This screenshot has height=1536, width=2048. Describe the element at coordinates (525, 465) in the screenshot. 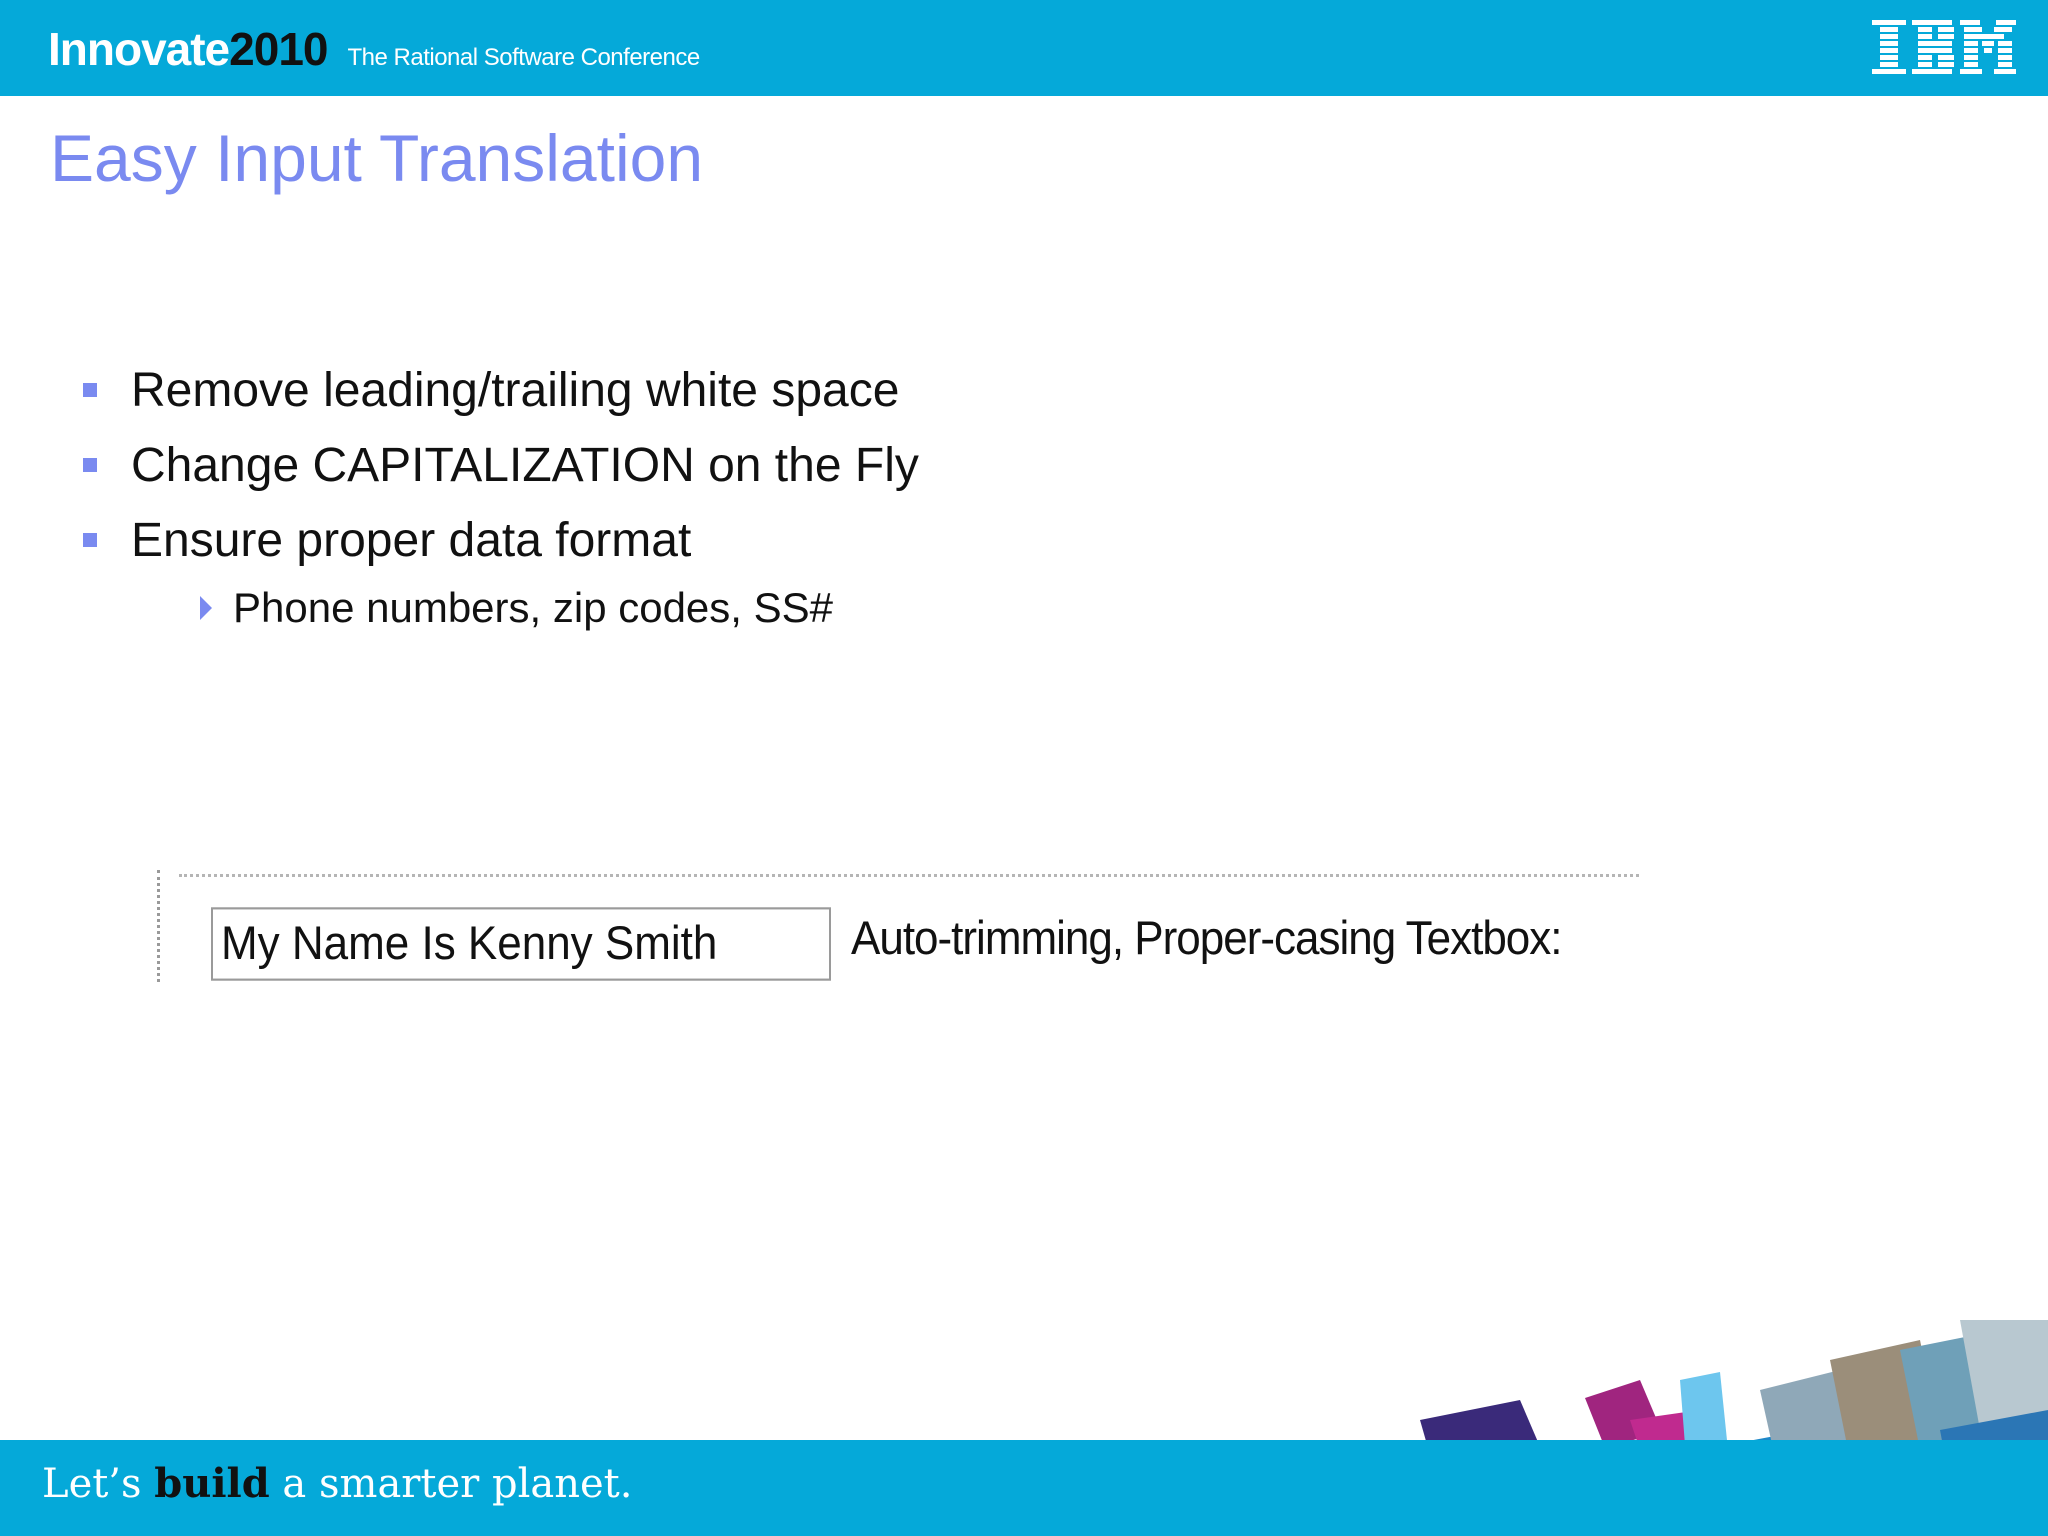

I see `bullet-text: Change CAPITALIZATION on the Fly` at that location.